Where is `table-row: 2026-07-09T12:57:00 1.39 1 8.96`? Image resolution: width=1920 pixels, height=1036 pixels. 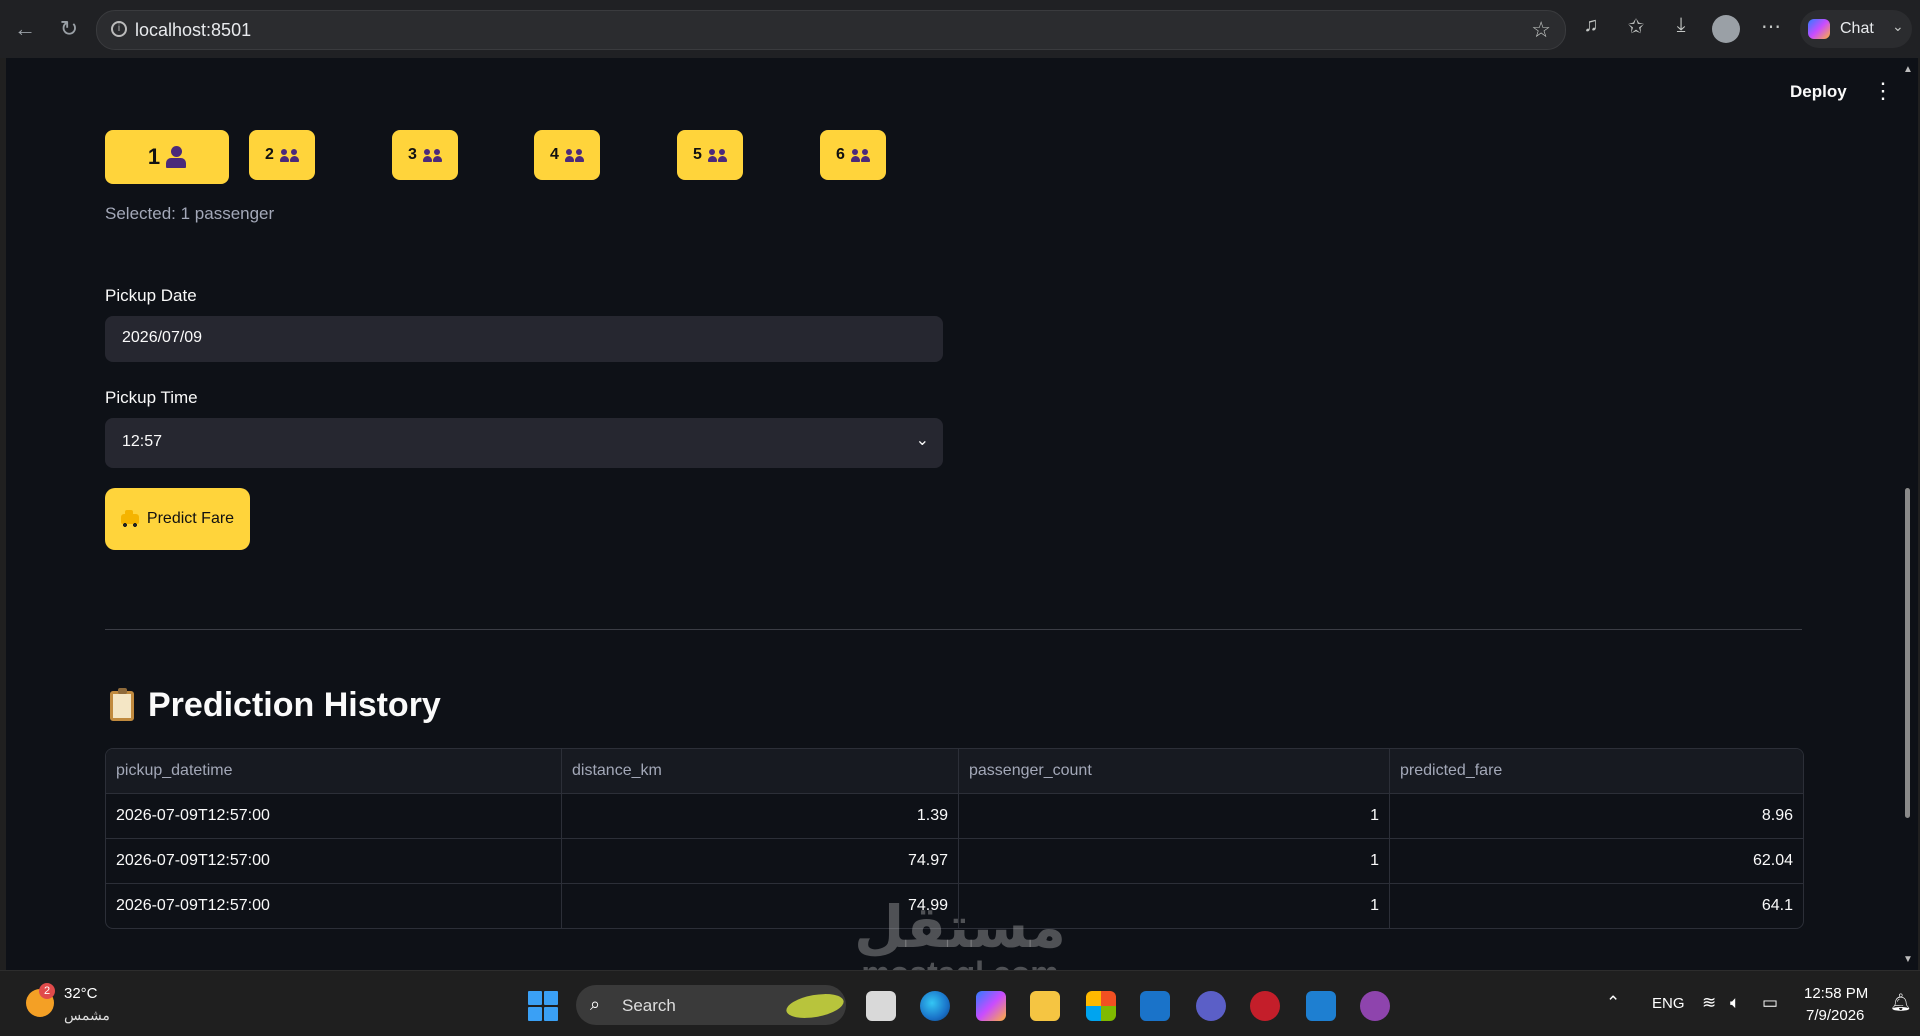 table-row: 2026-07-09T12:57:00 1.39 1 8.96 is located at coordinates (954, 815).